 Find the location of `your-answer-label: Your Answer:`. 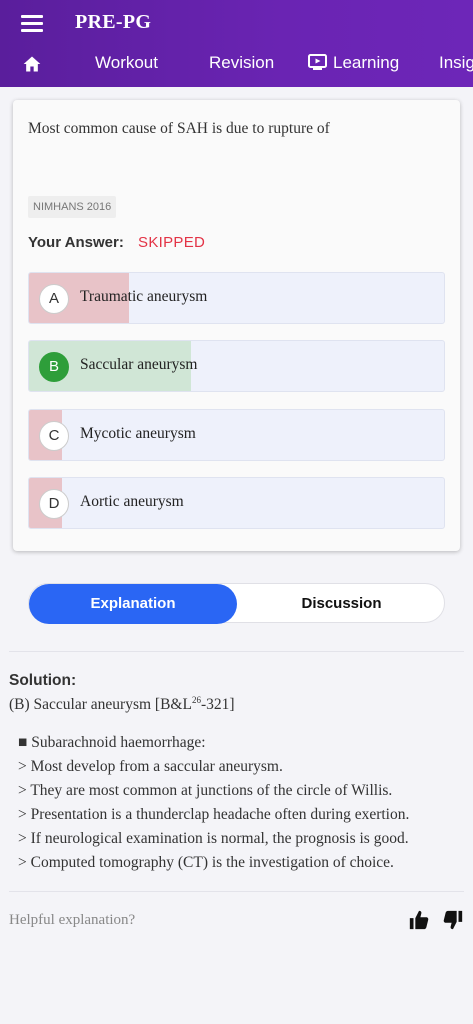

your-answer-label: Your Answer: is located at coordinates (76, 242).